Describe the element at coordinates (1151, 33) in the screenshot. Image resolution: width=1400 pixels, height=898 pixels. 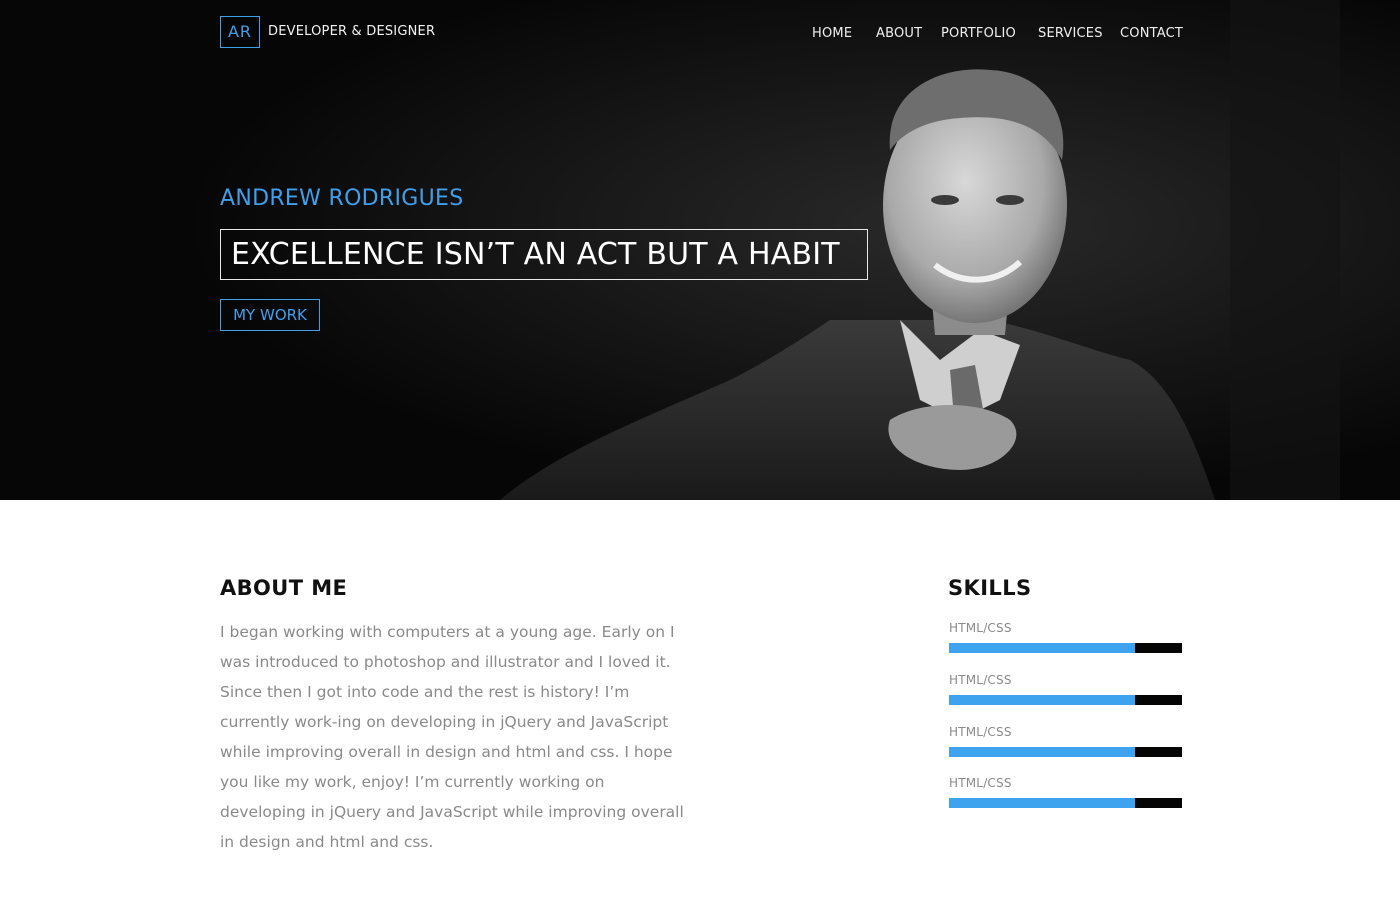
I see `nav-contact: CONTACT` at that location.